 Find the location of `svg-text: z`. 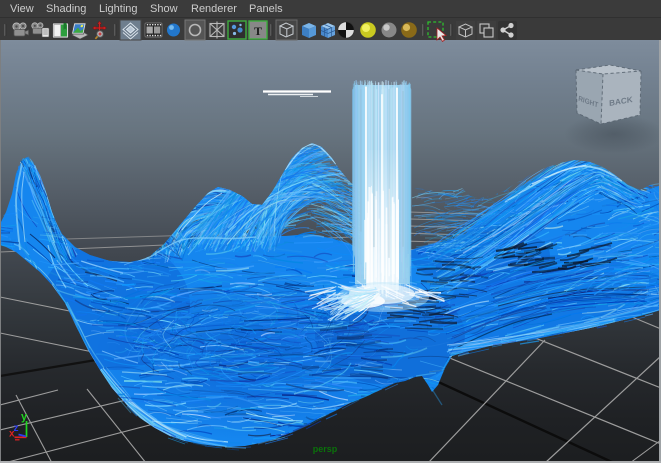

svg-text: z is located at coordinates (16, 428).